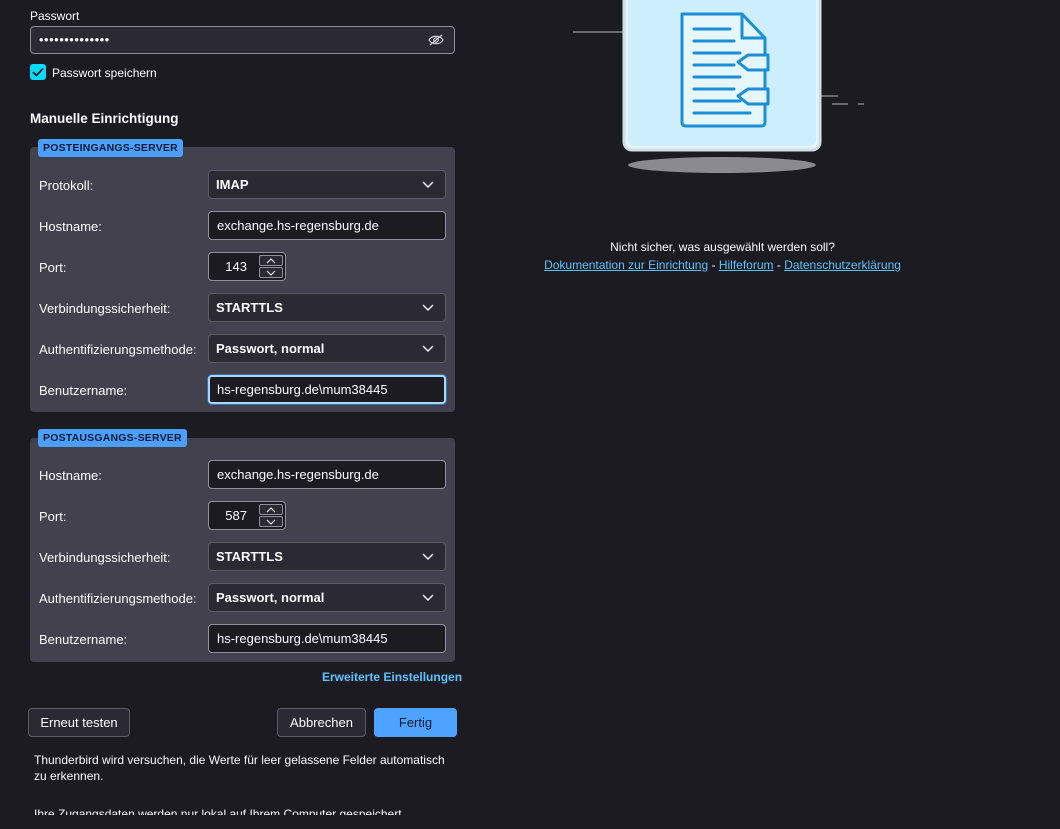 The height and width of the screenshot is (829, 1060). What do you see at coordinates (53, 267) in the screenshot?
I see `incoming-port-label: Port:` at bounding box center [53, 267].